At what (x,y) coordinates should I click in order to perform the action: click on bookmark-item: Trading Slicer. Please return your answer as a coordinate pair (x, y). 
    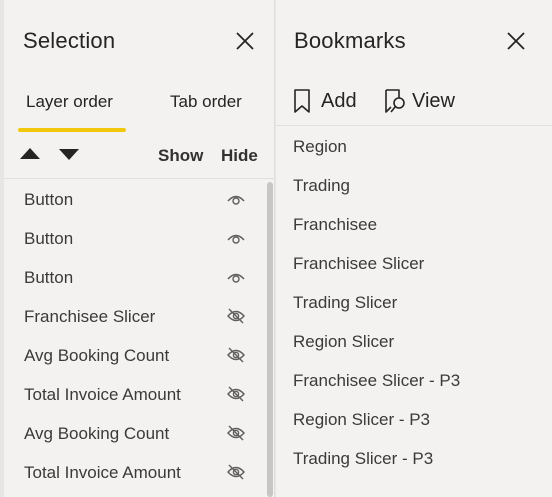
    Looking at the image, I should click on (414, 302).